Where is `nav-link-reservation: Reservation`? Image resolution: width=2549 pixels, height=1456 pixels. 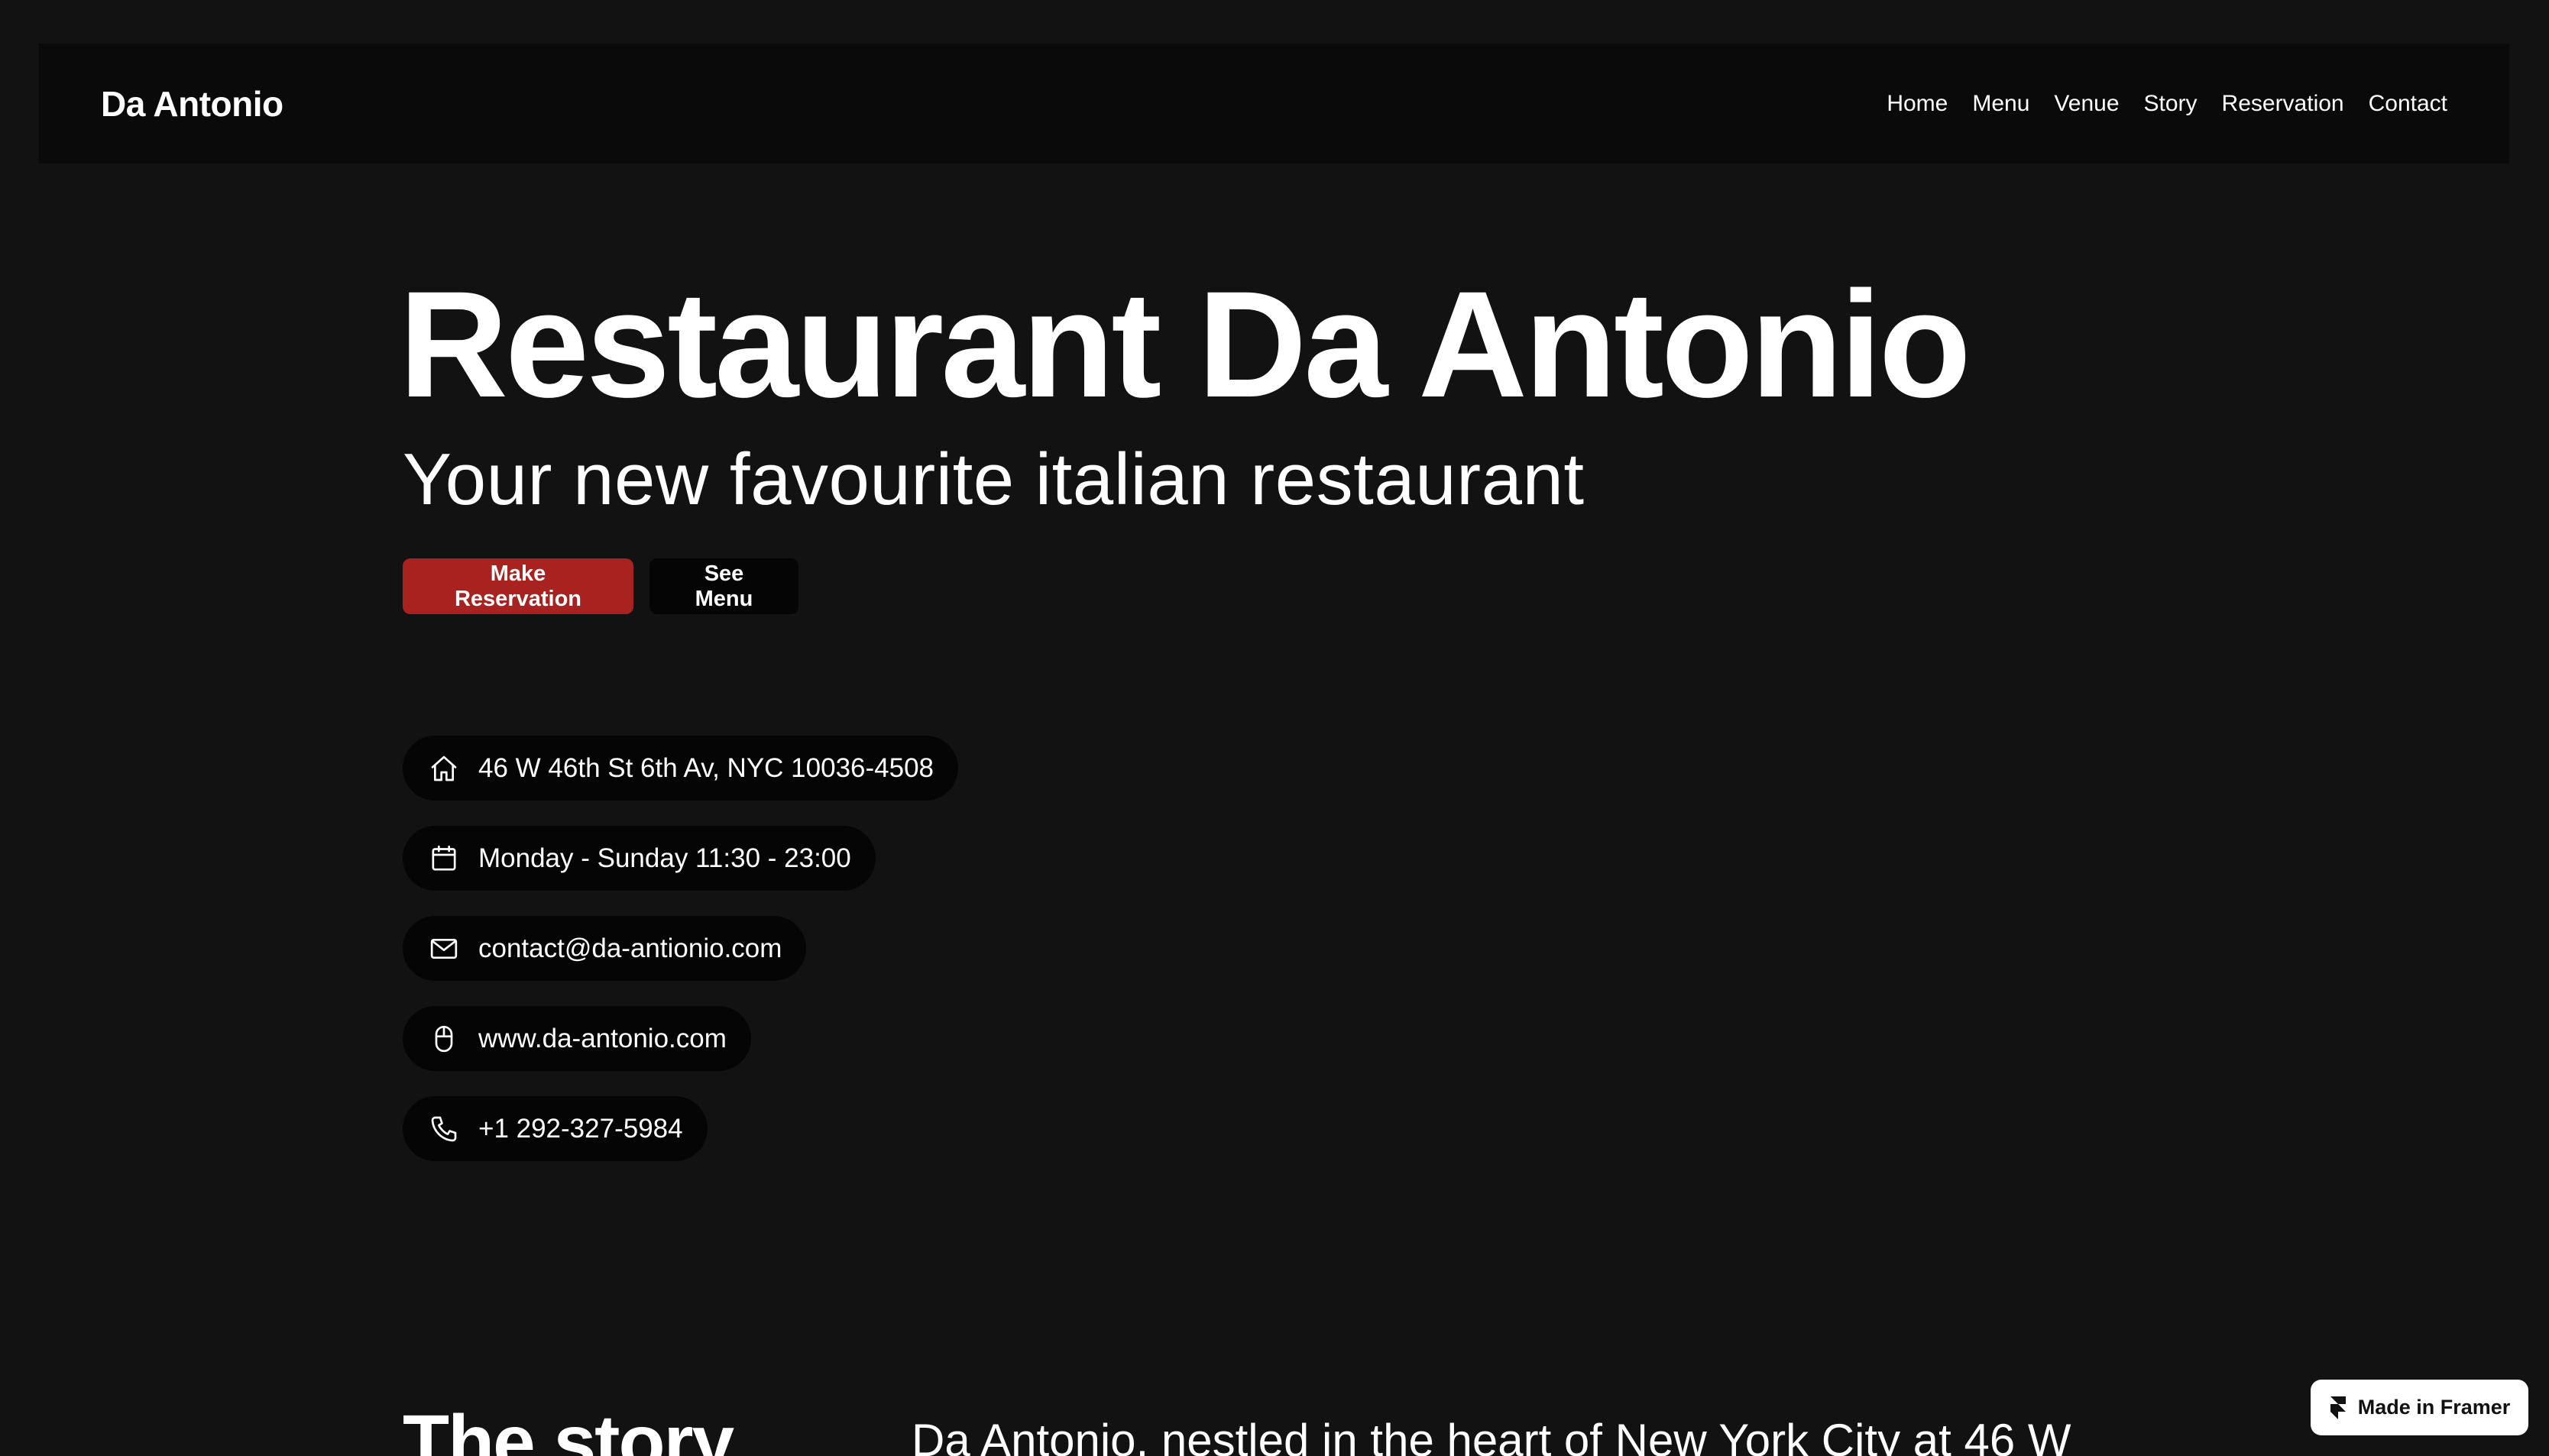 nav-link-reservation: Reservation is located at coordinates (2283, 104).